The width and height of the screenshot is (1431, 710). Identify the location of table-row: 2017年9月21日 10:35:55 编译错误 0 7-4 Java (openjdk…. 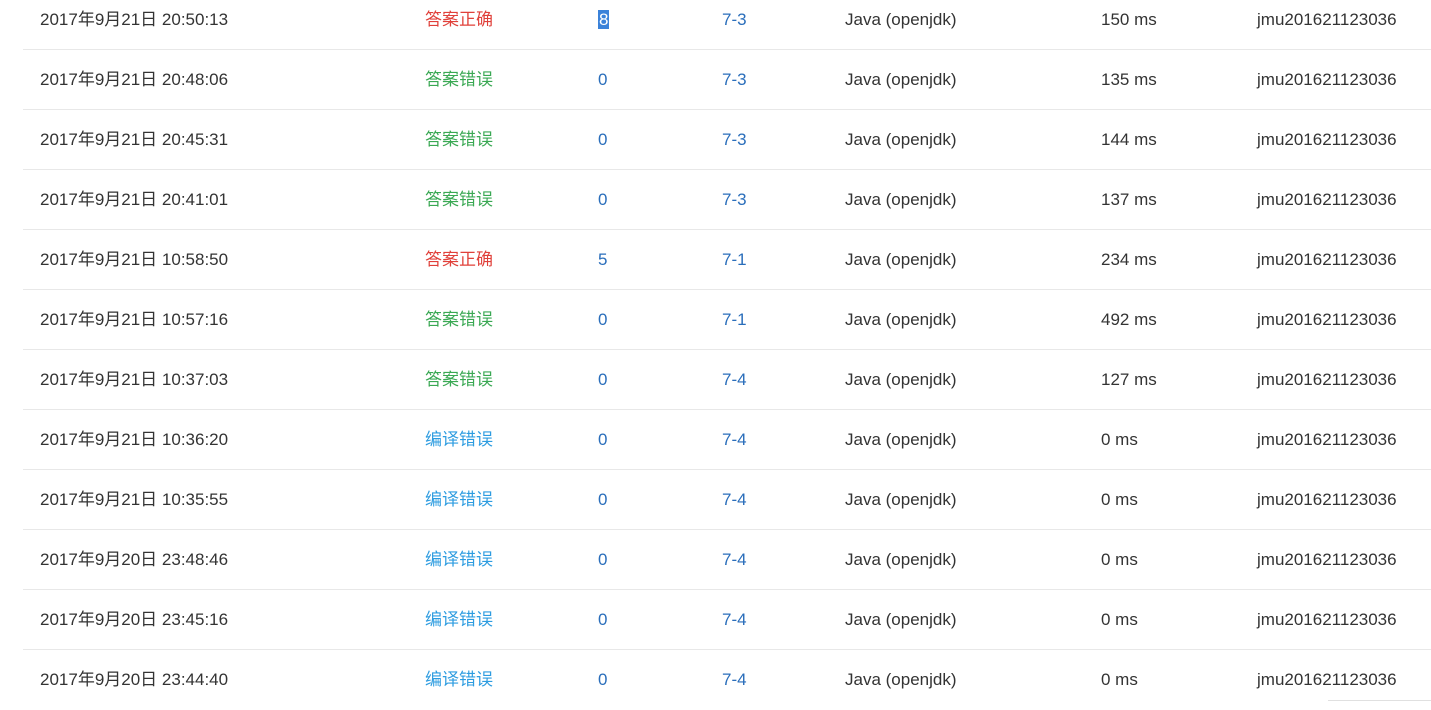
(727, 500).